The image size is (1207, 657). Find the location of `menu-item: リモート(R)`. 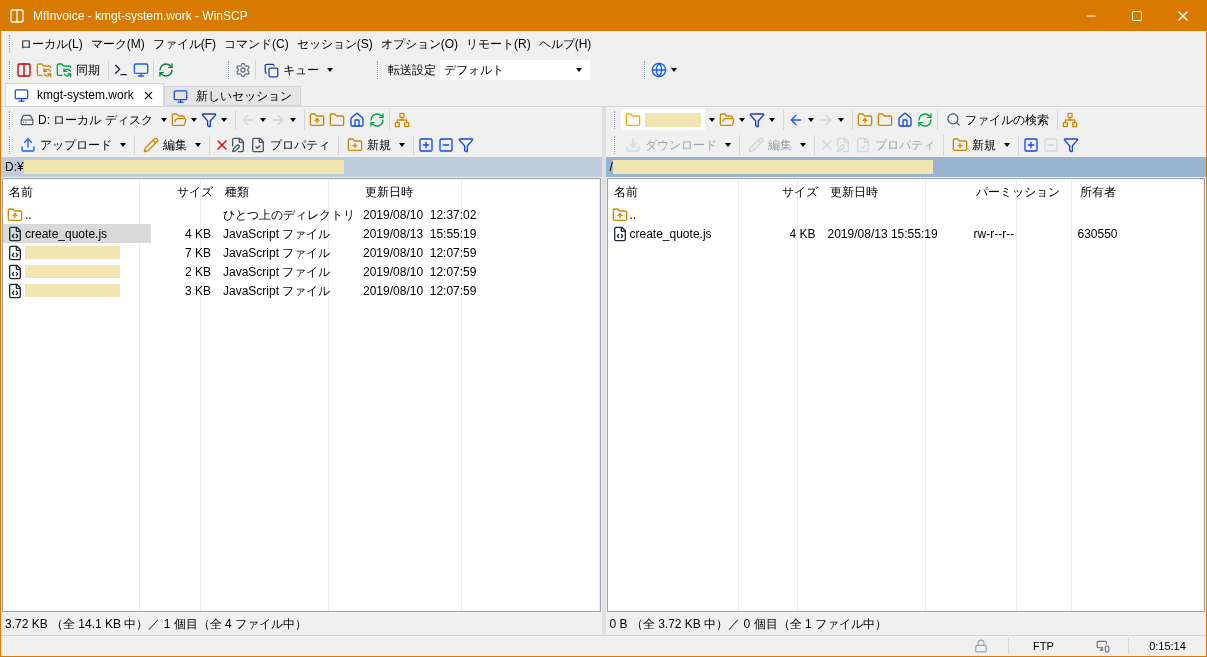

menu-item: リモート(R) is located at coordinates (498, 44).